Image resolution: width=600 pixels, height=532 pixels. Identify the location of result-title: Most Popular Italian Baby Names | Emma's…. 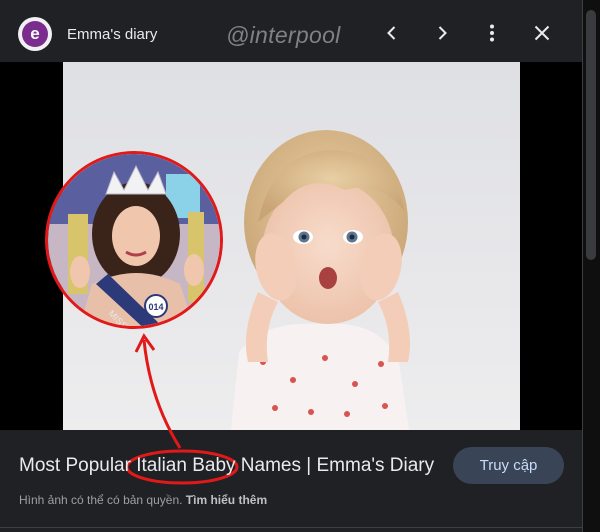
(226, 466).